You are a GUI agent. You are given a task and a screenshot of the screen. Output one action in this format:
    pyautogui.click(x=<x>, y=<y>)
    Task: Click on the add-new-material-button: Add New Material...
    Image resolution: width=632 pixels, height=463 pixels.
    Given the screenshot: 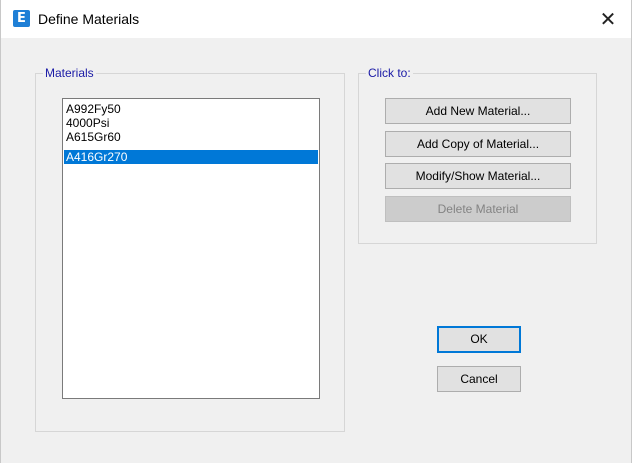 What is the action you would take?
    pyautogui.click(x=478, y=111)
    